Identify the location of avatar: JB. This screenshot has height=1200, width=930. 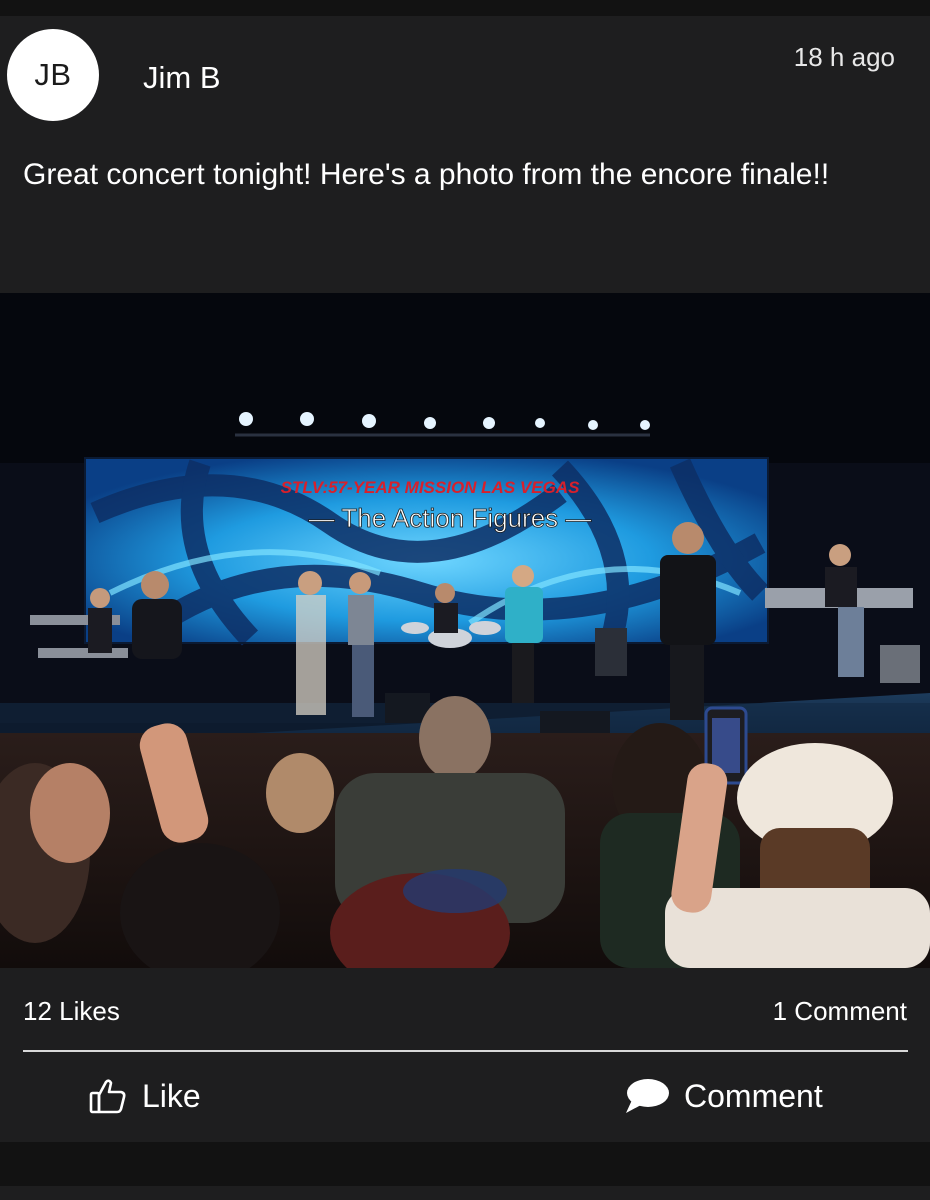
(53, 75).